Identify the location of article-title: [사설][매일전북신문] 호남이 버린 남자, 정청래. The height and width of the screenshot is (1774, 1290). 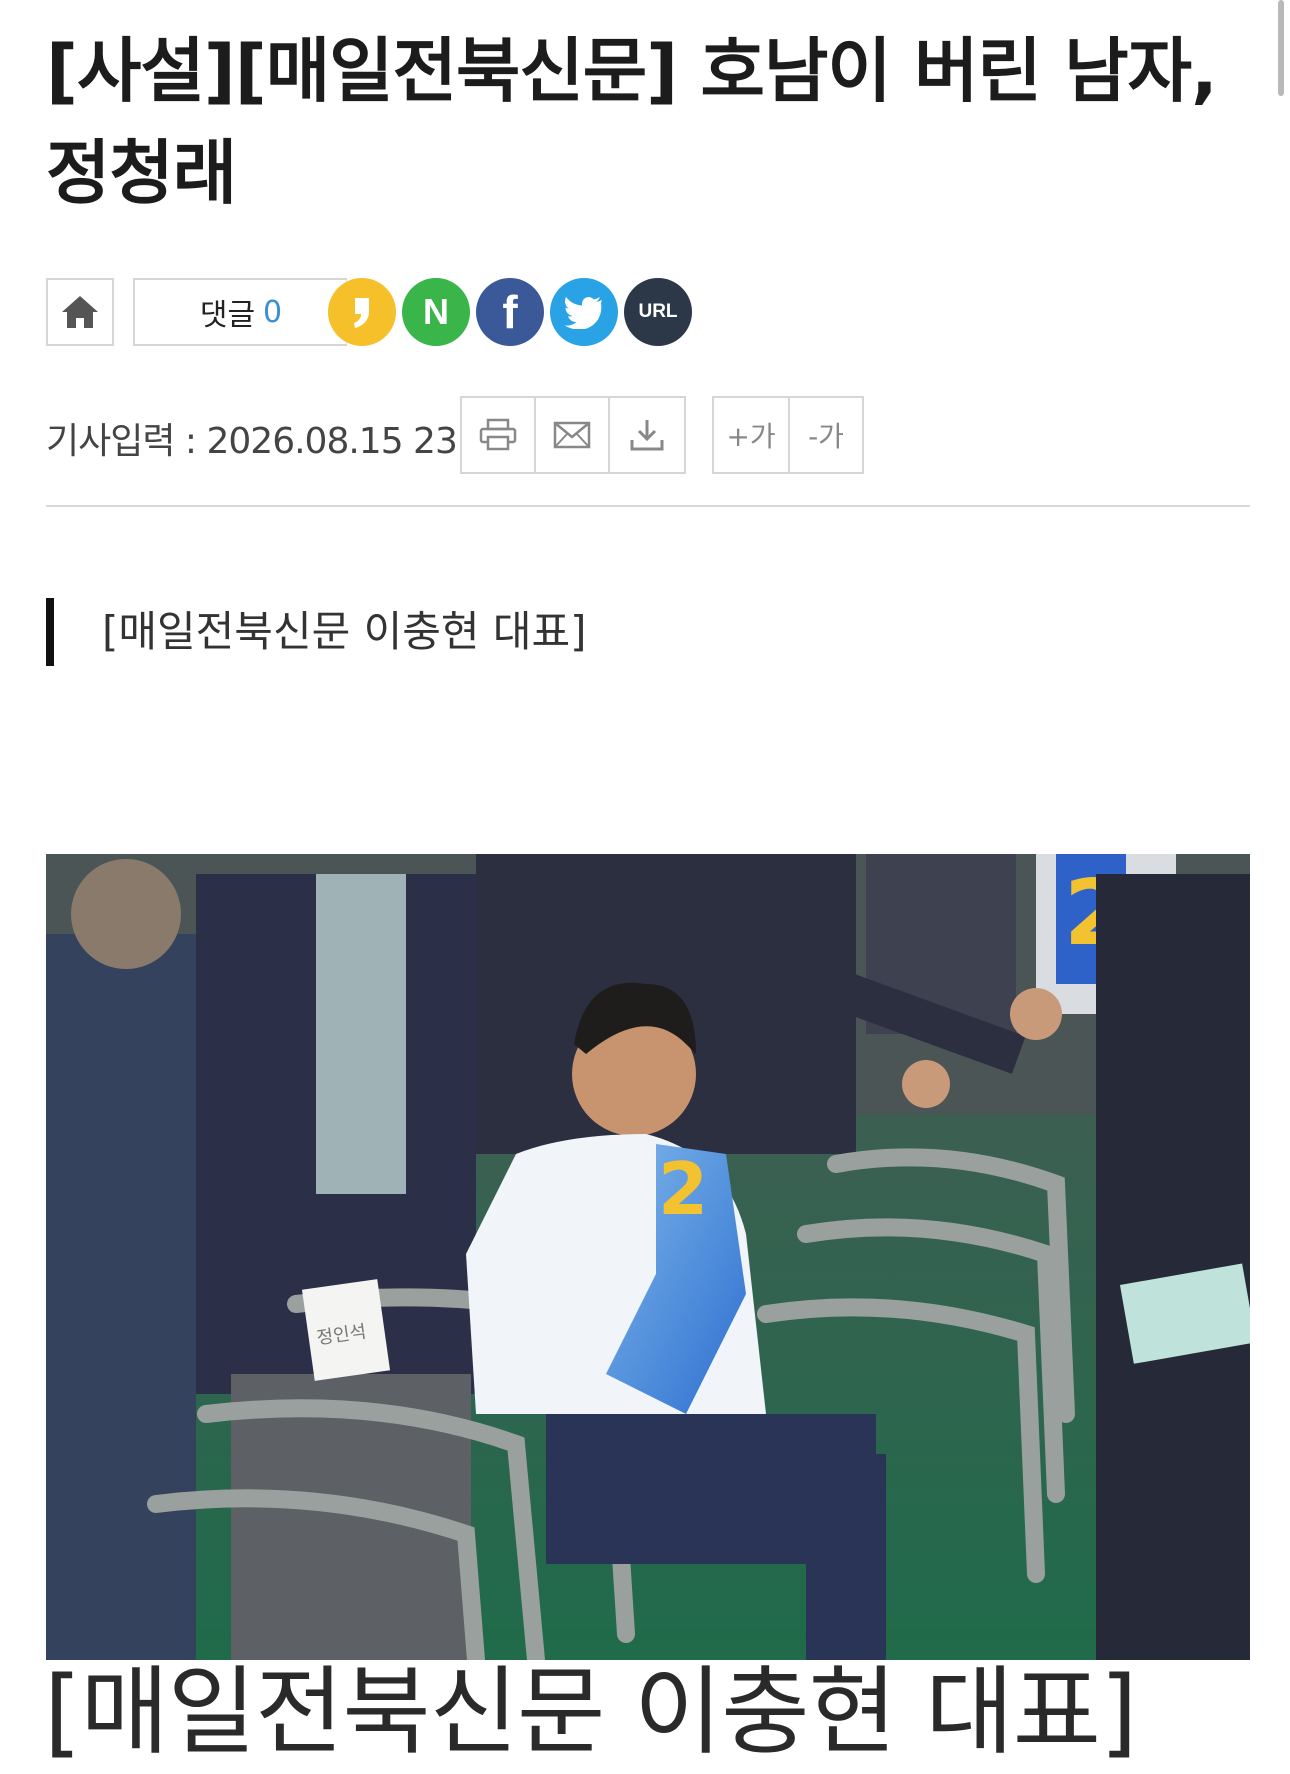
(632, 122).